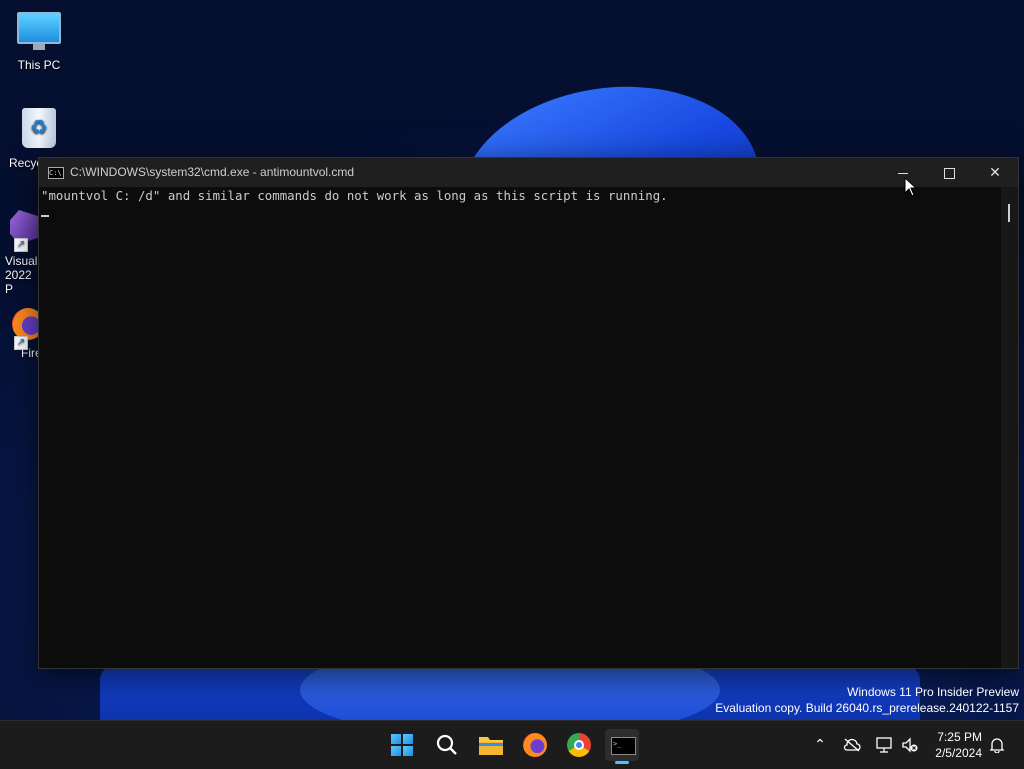 The width and height of the screenshot is (1024, 769). I want to click on folder-icon, so click(491, 746).